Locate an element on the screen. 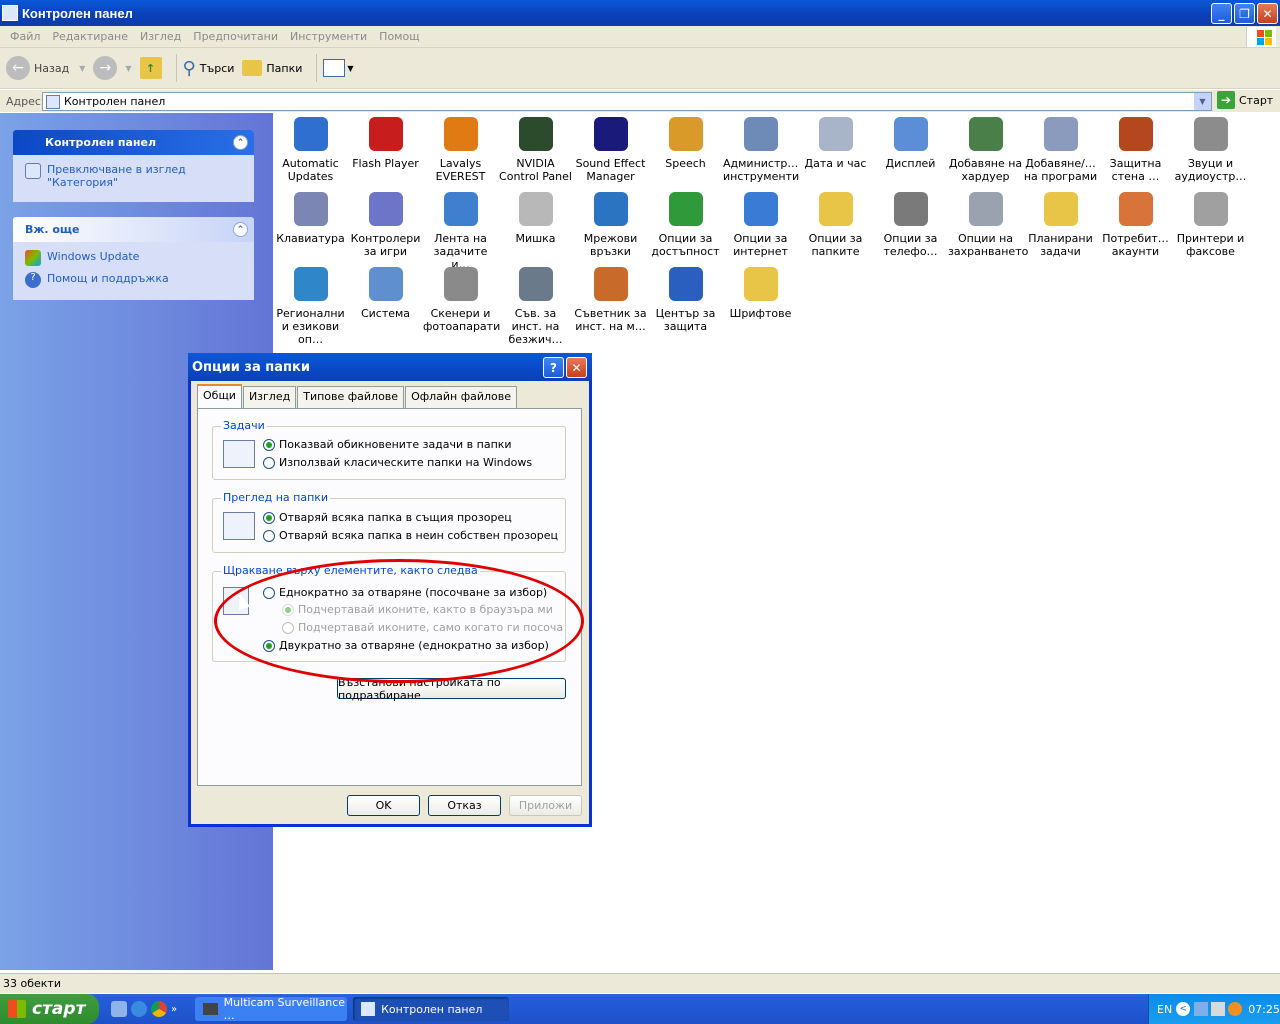 The height and width of the screenshot is (1024, 1280). restore-button: ❐ is located at coordinates (1244, 13).